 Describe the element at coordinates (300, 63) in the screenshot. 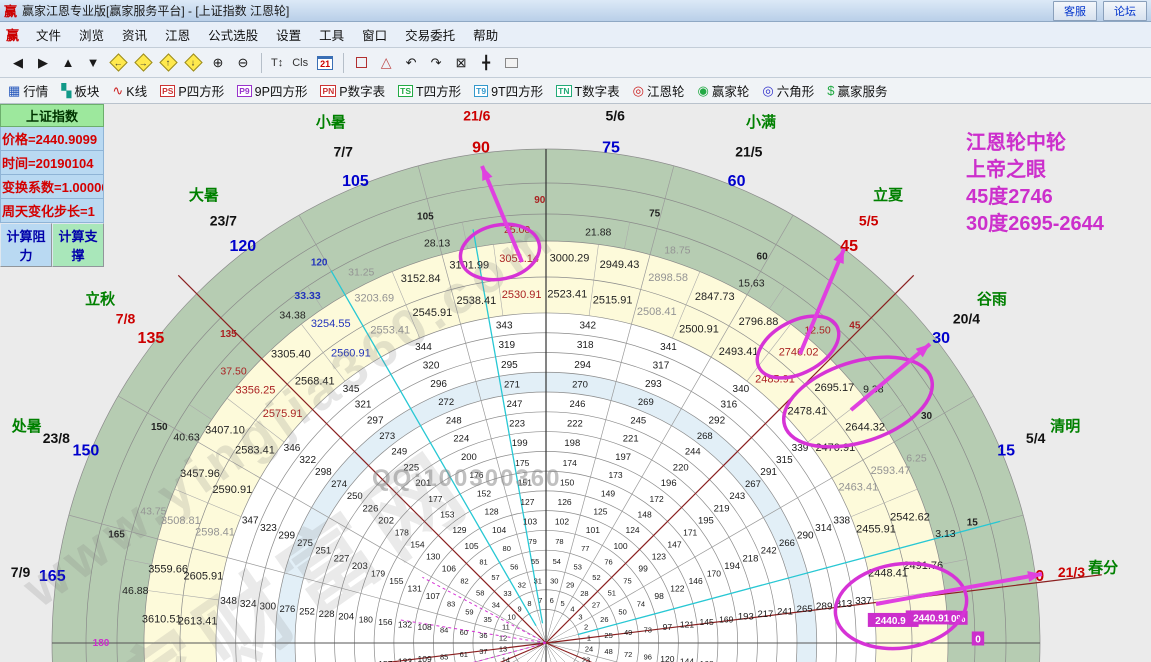

I see `cls-button: Cls` at that location.